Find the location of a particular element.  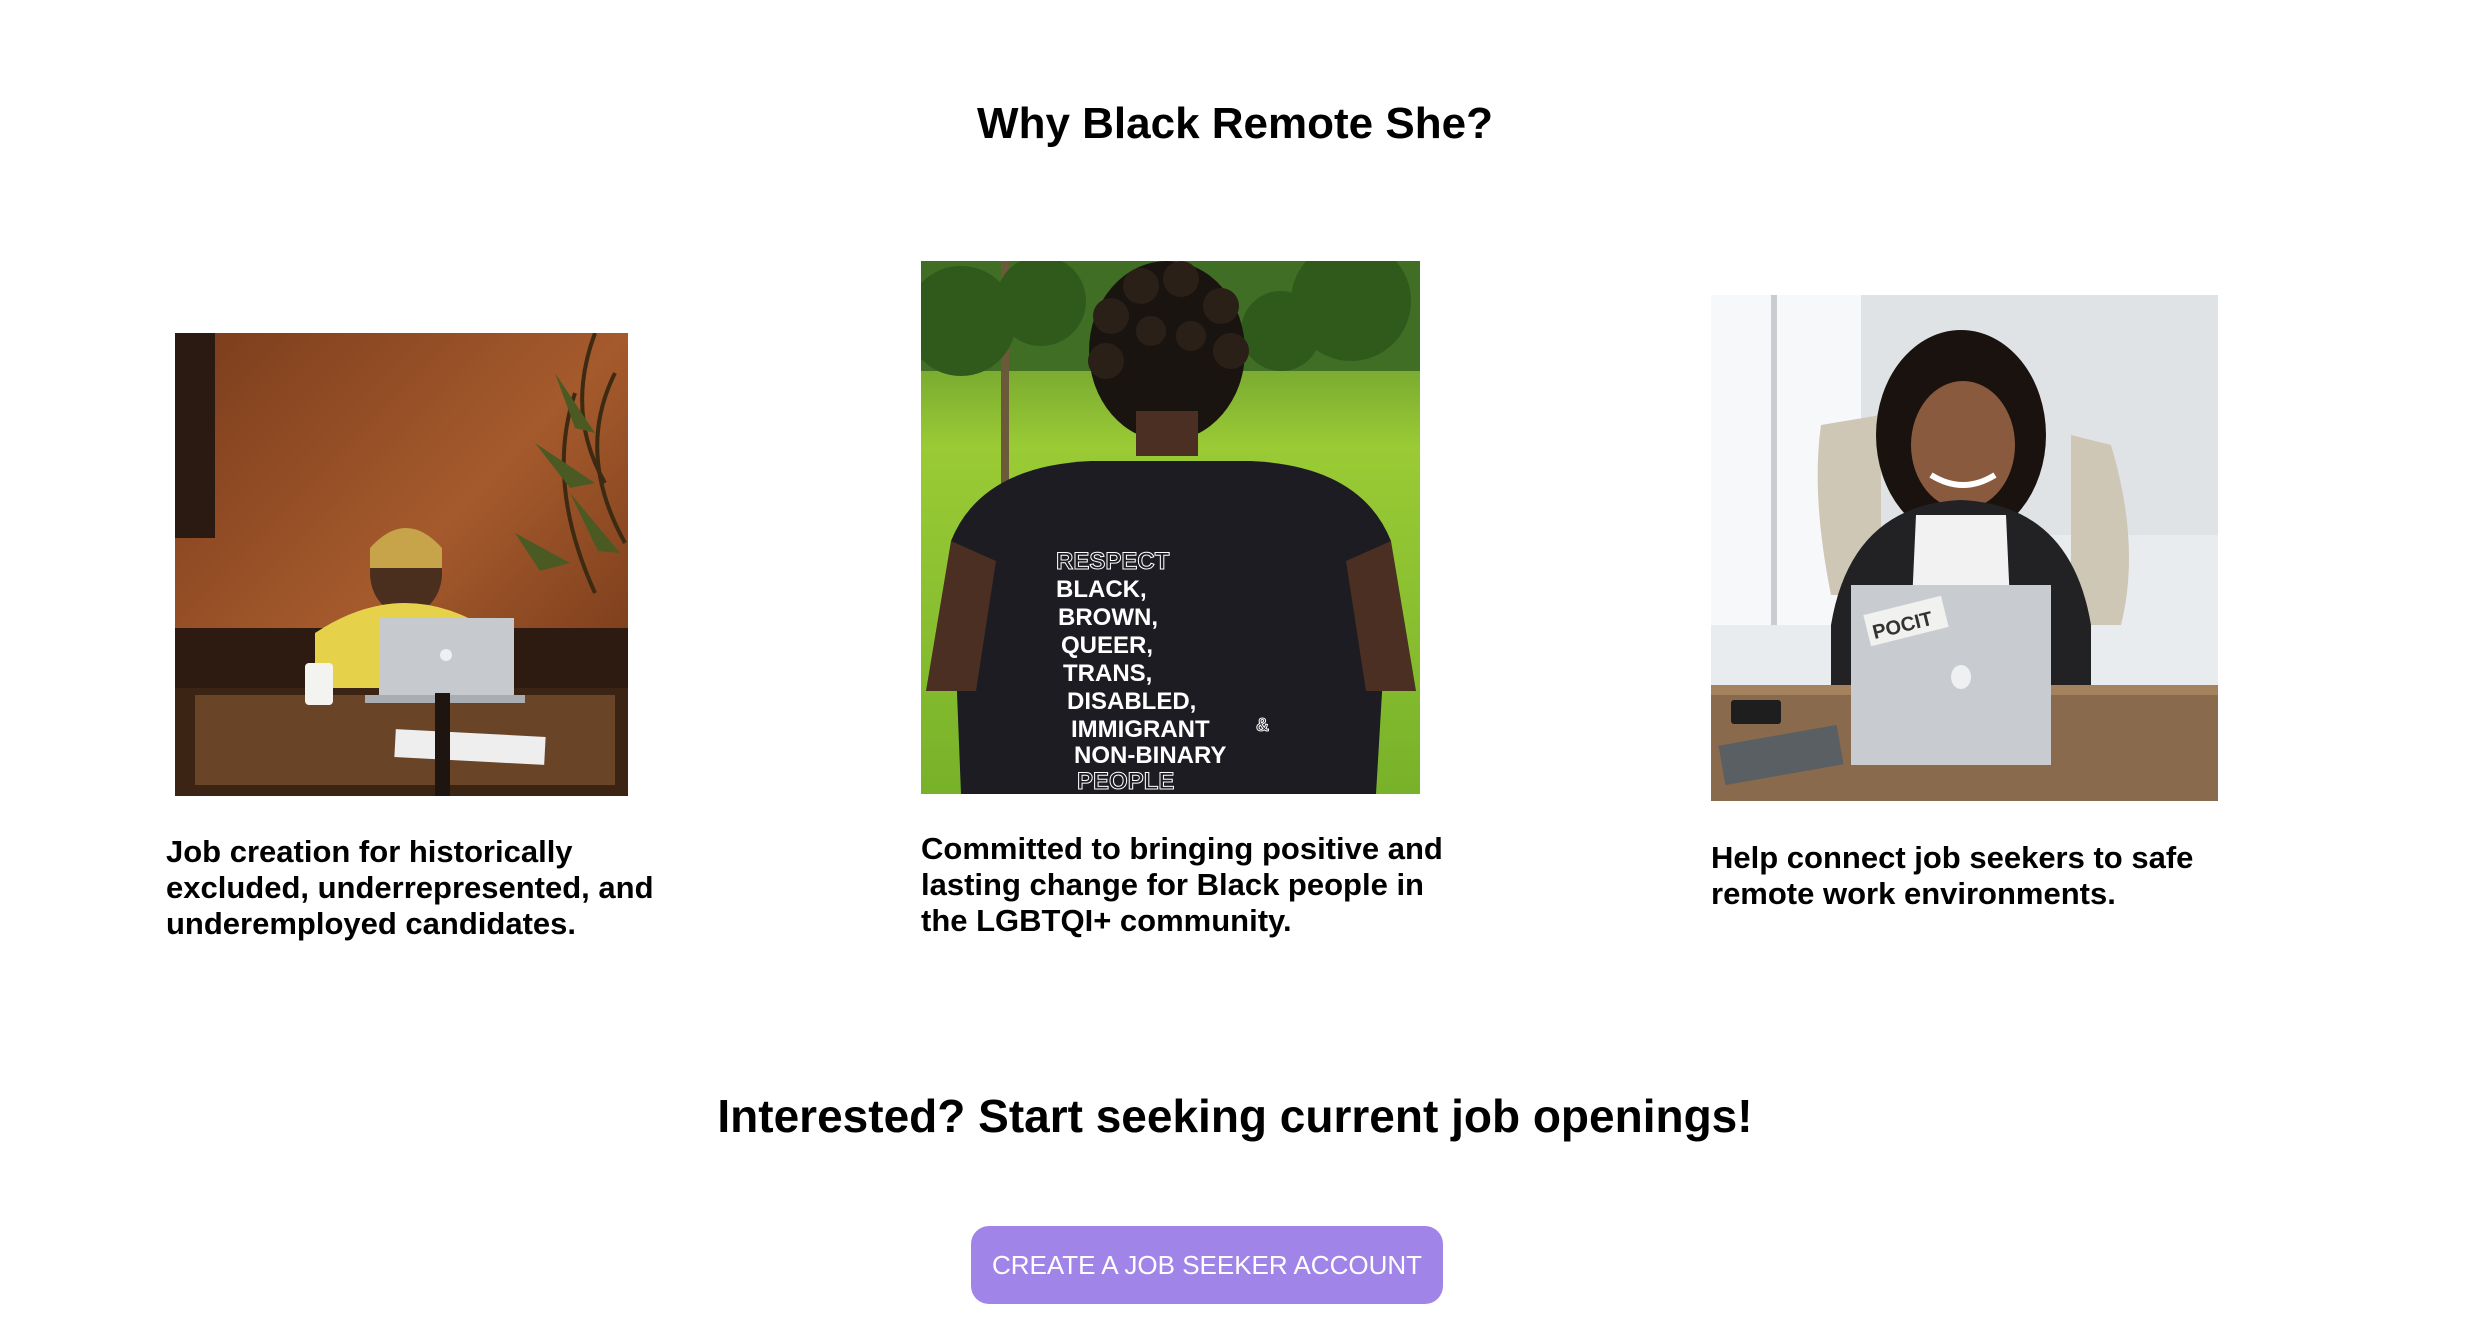

shirt-text-line: PEOPLE is located at coordinates (1125, 781).